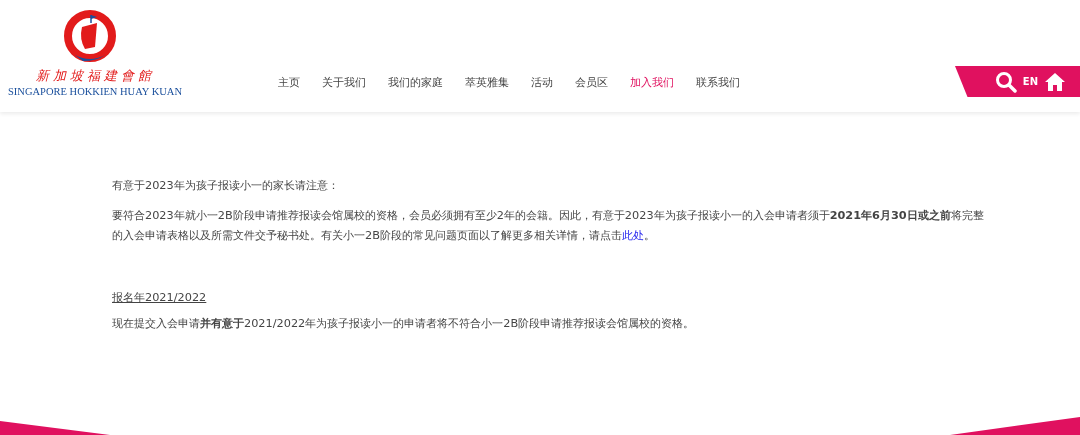 This screenshot has height=435, width=1080. I want to click on logo-chinese-name: 新加坡福建會館, so click(95, 76).